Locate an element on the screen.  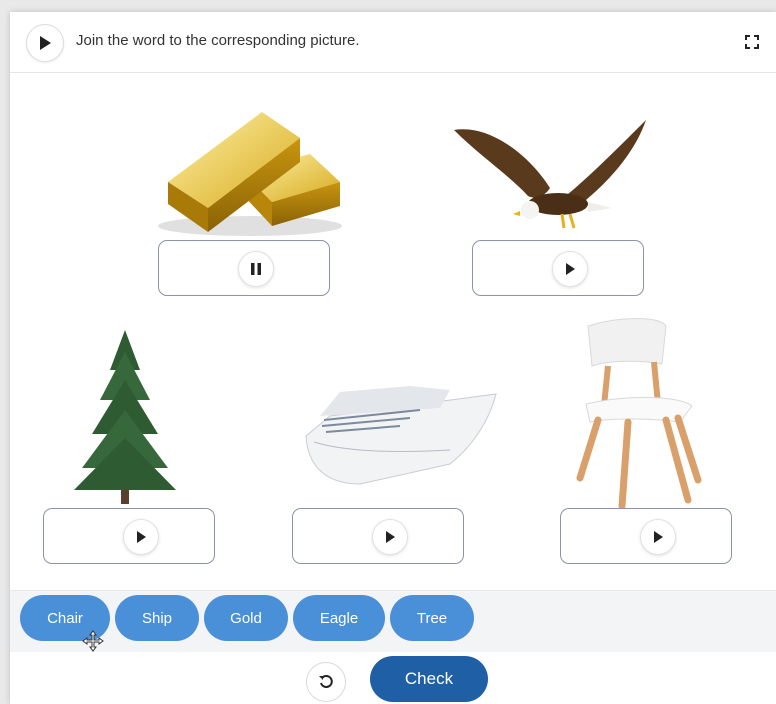
pause-icon is located at coordinates (256, 269).